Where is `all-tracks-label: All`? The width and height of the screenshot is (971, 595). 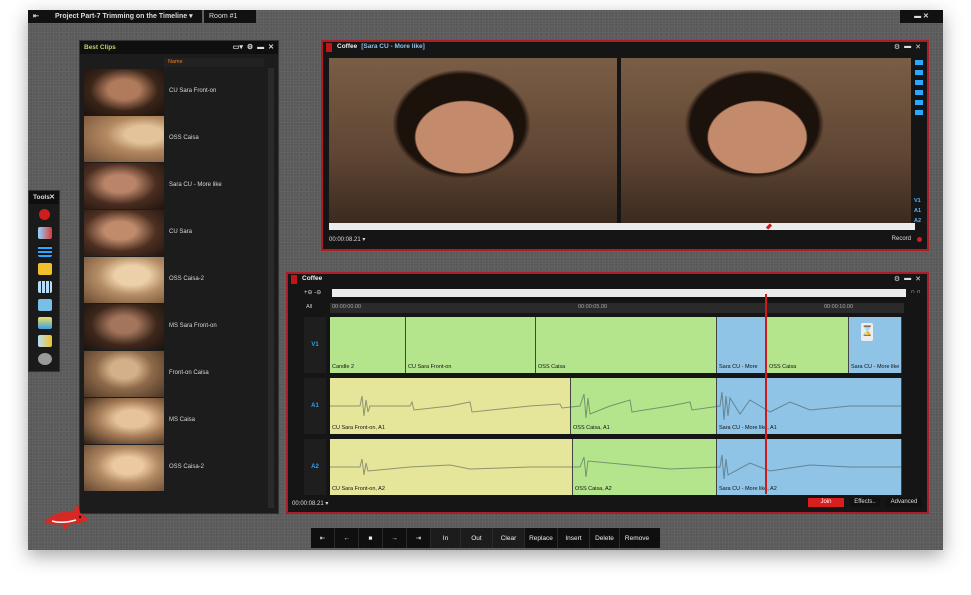 all-tracks-label: All is located at coordinates (309, 307).